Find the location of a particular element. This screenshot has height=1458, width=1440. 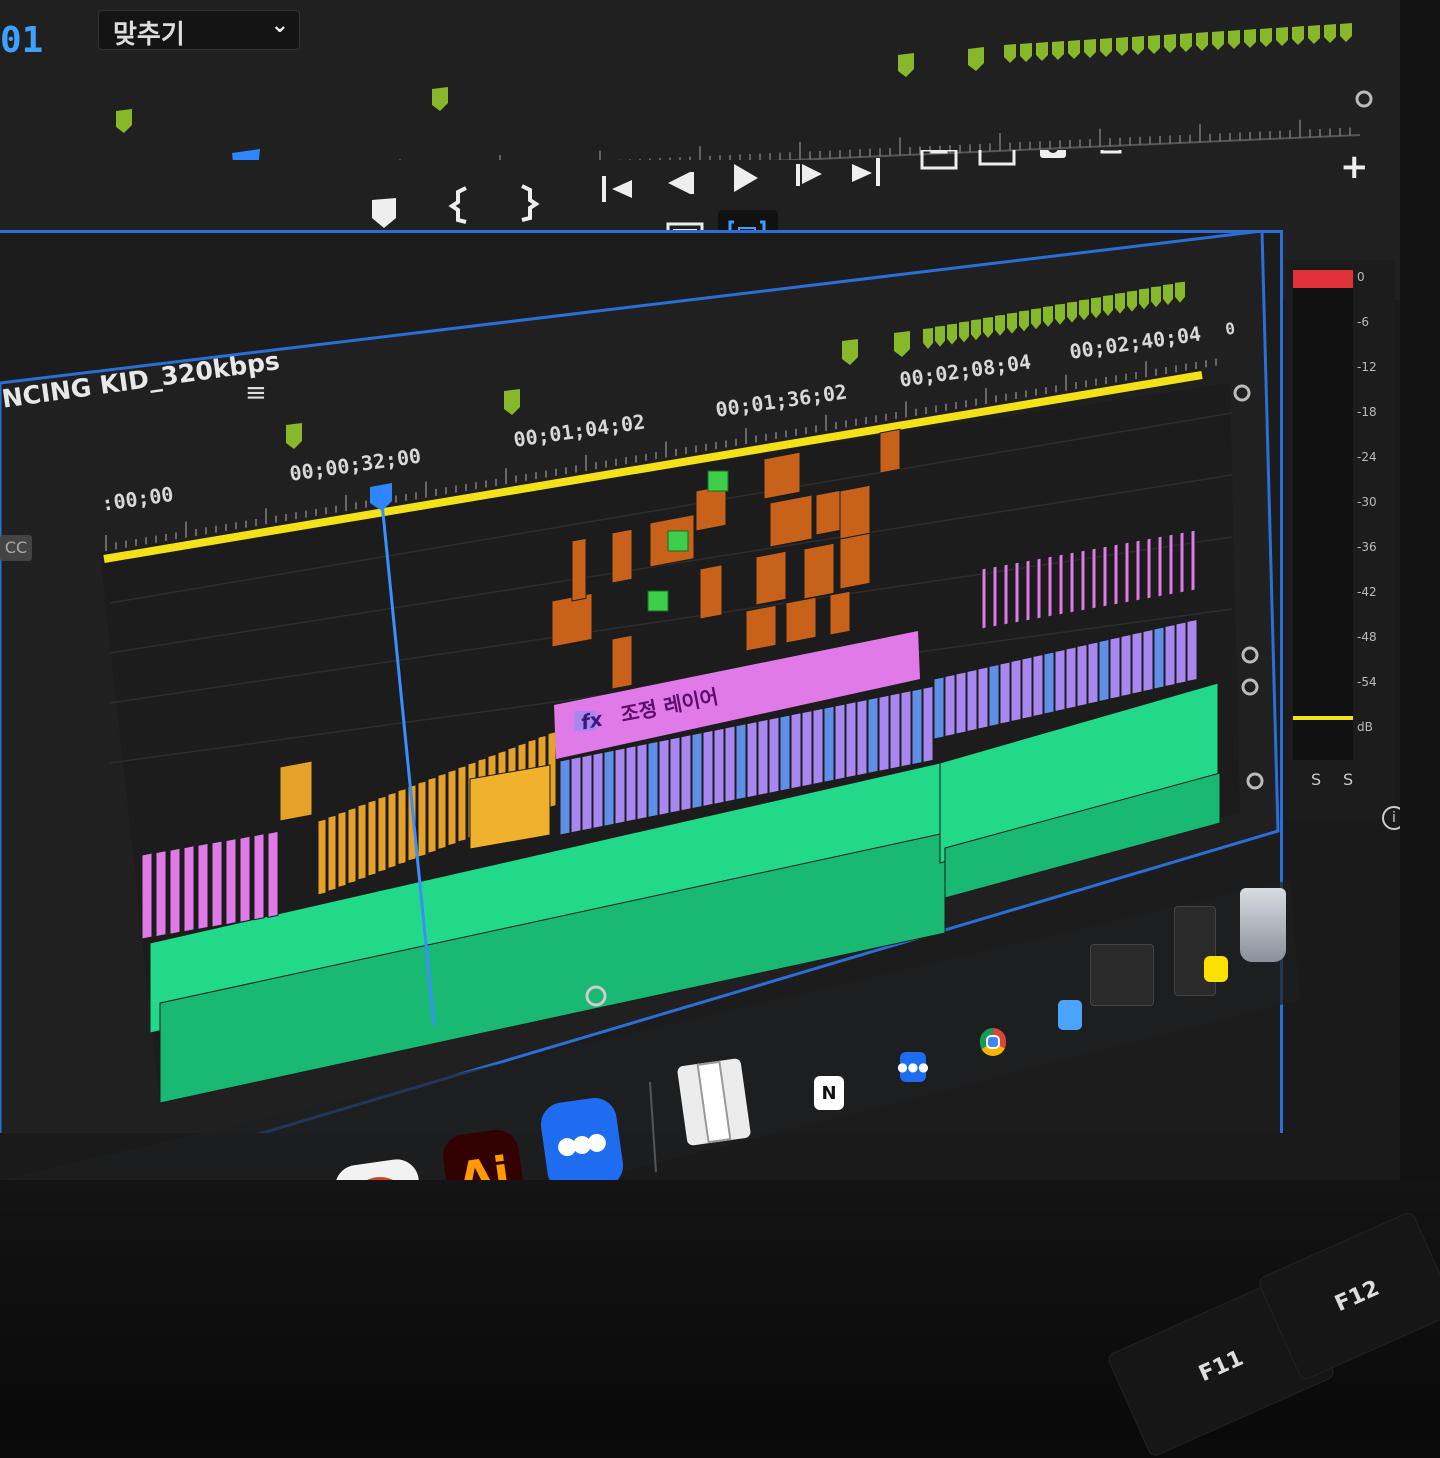

meter-scale-tick: -30 is located at coordinates (1367, 502).